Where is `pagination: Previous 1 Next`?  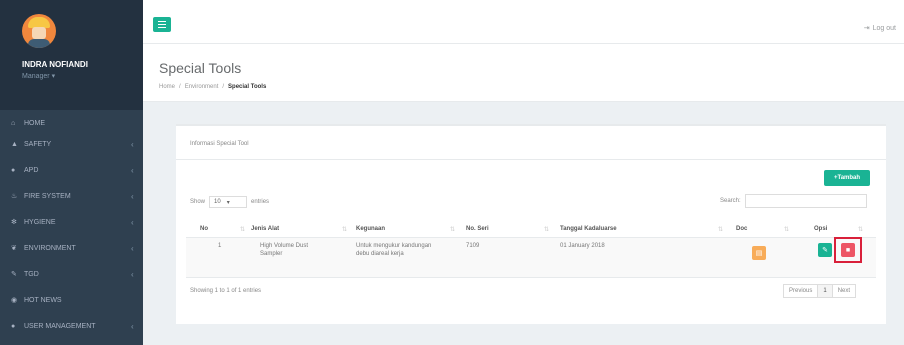 pagination: Previous 1 Next is located at coordinates (820, 291).